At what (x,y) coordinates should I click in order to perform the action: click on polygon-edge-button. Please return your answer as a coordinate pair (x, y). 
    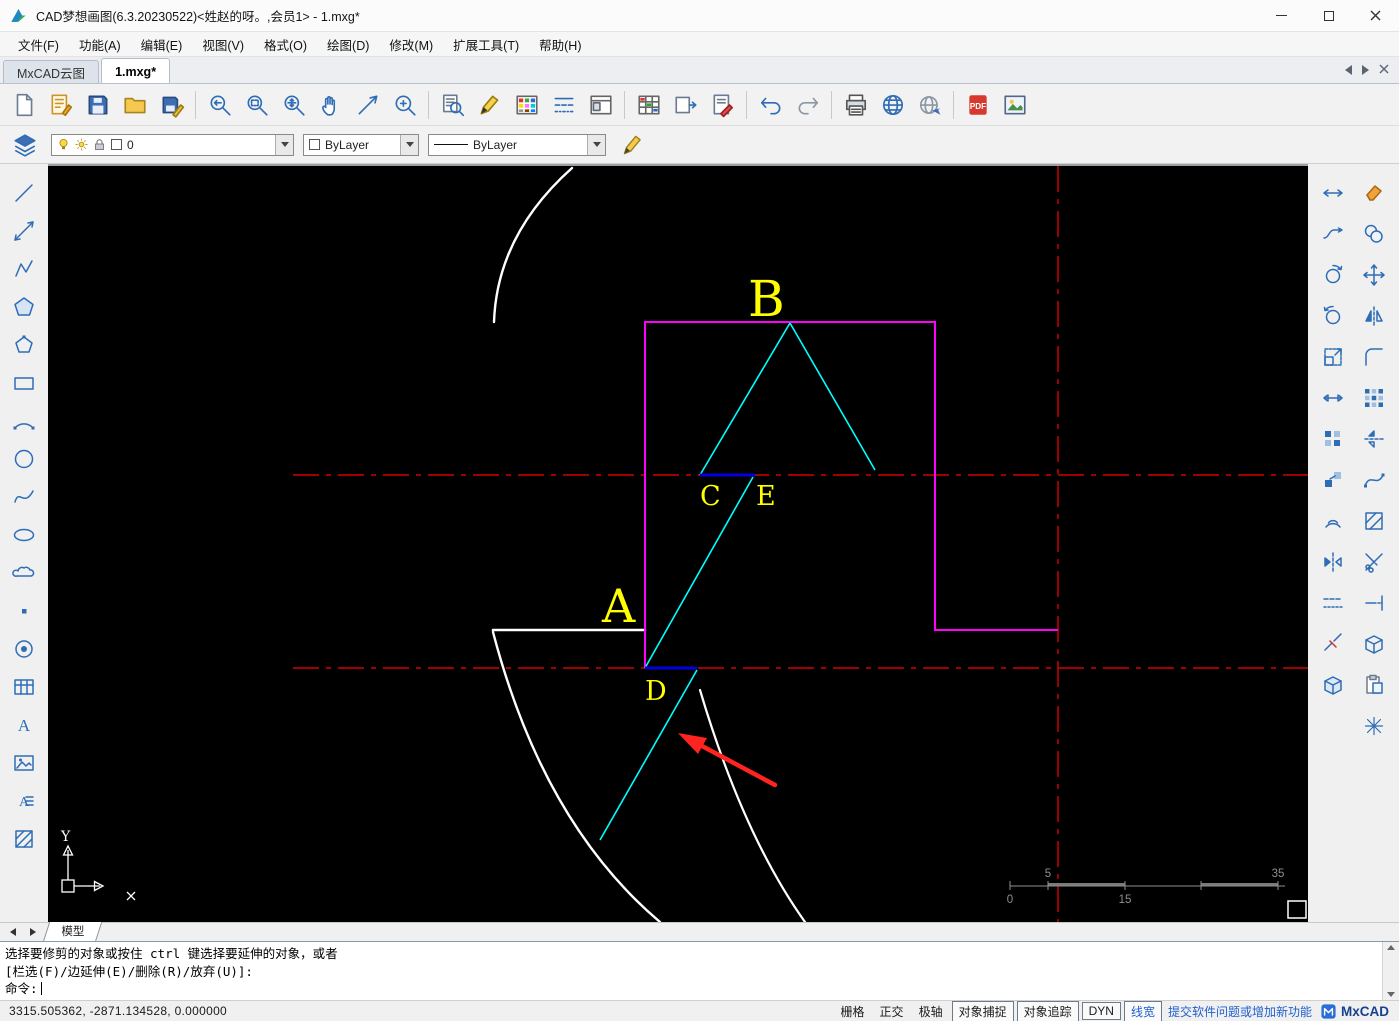
    Looking at the image, I should click on (24, 345).